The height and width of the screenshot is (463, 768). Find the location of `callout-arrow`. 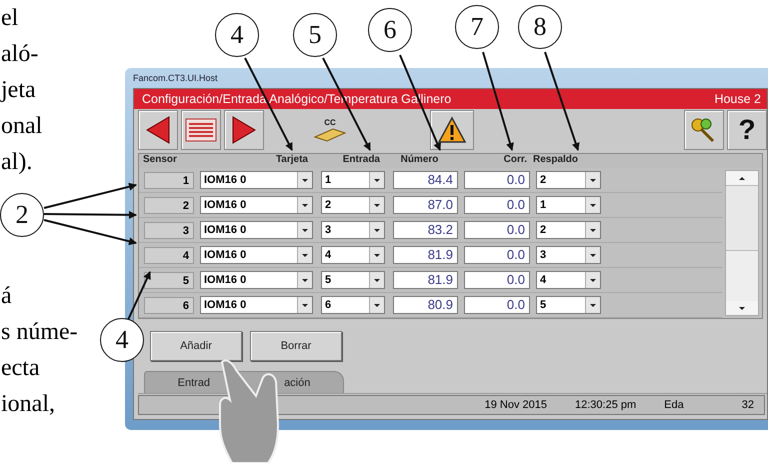

callout-arrow is located at coordinates (139, 295).